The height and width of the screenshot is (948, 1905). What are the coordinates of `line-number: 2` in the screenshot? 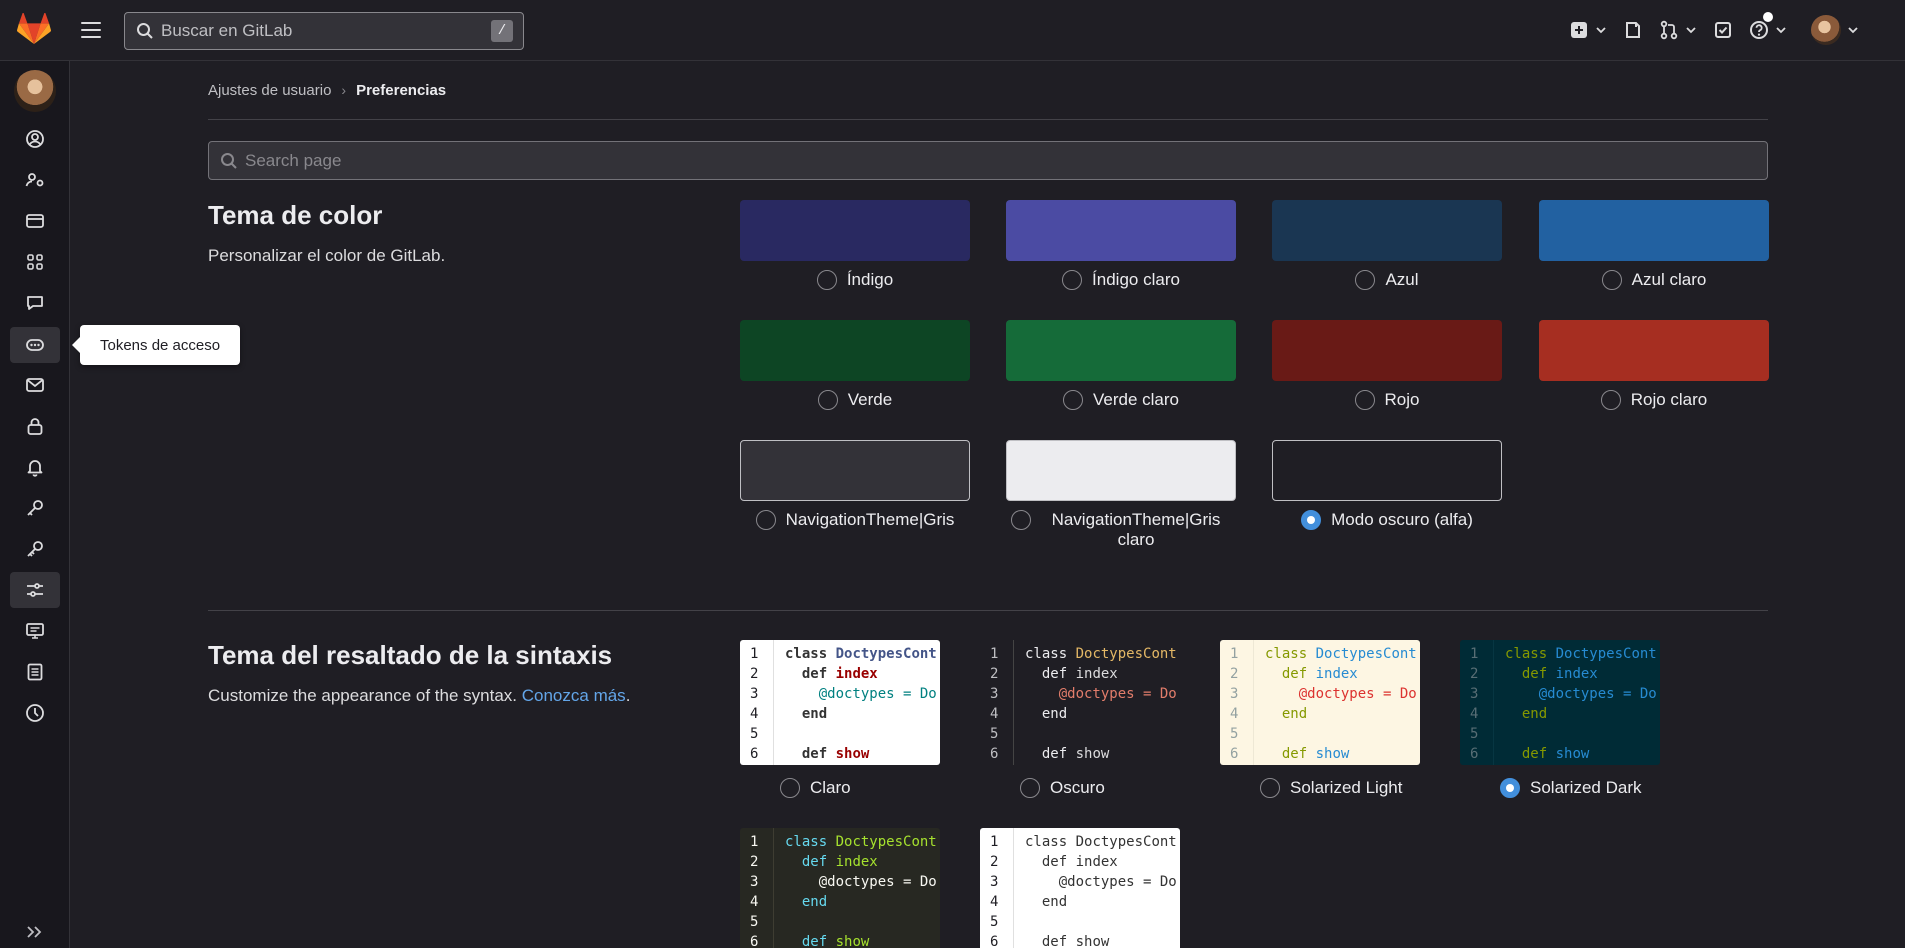 It's located at (754, 862).